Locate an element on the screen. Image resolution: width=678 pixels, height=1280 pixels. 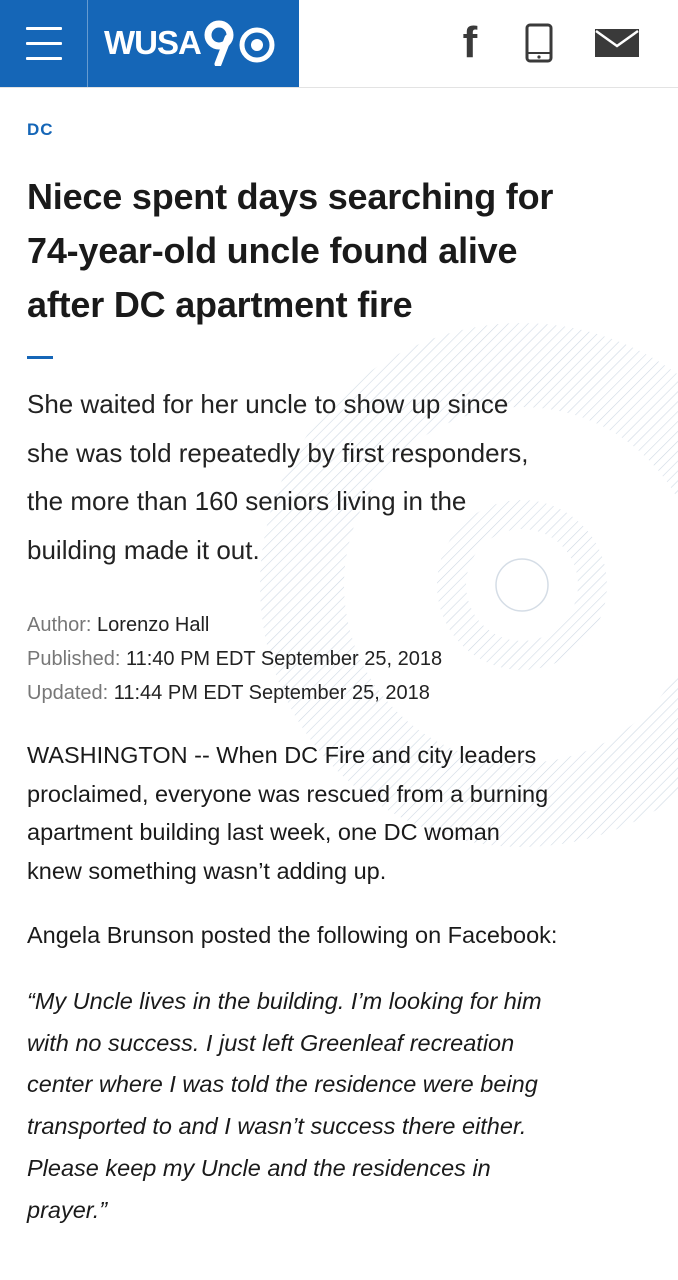
updated-label: Updated: is located at coordinates (68, 693).